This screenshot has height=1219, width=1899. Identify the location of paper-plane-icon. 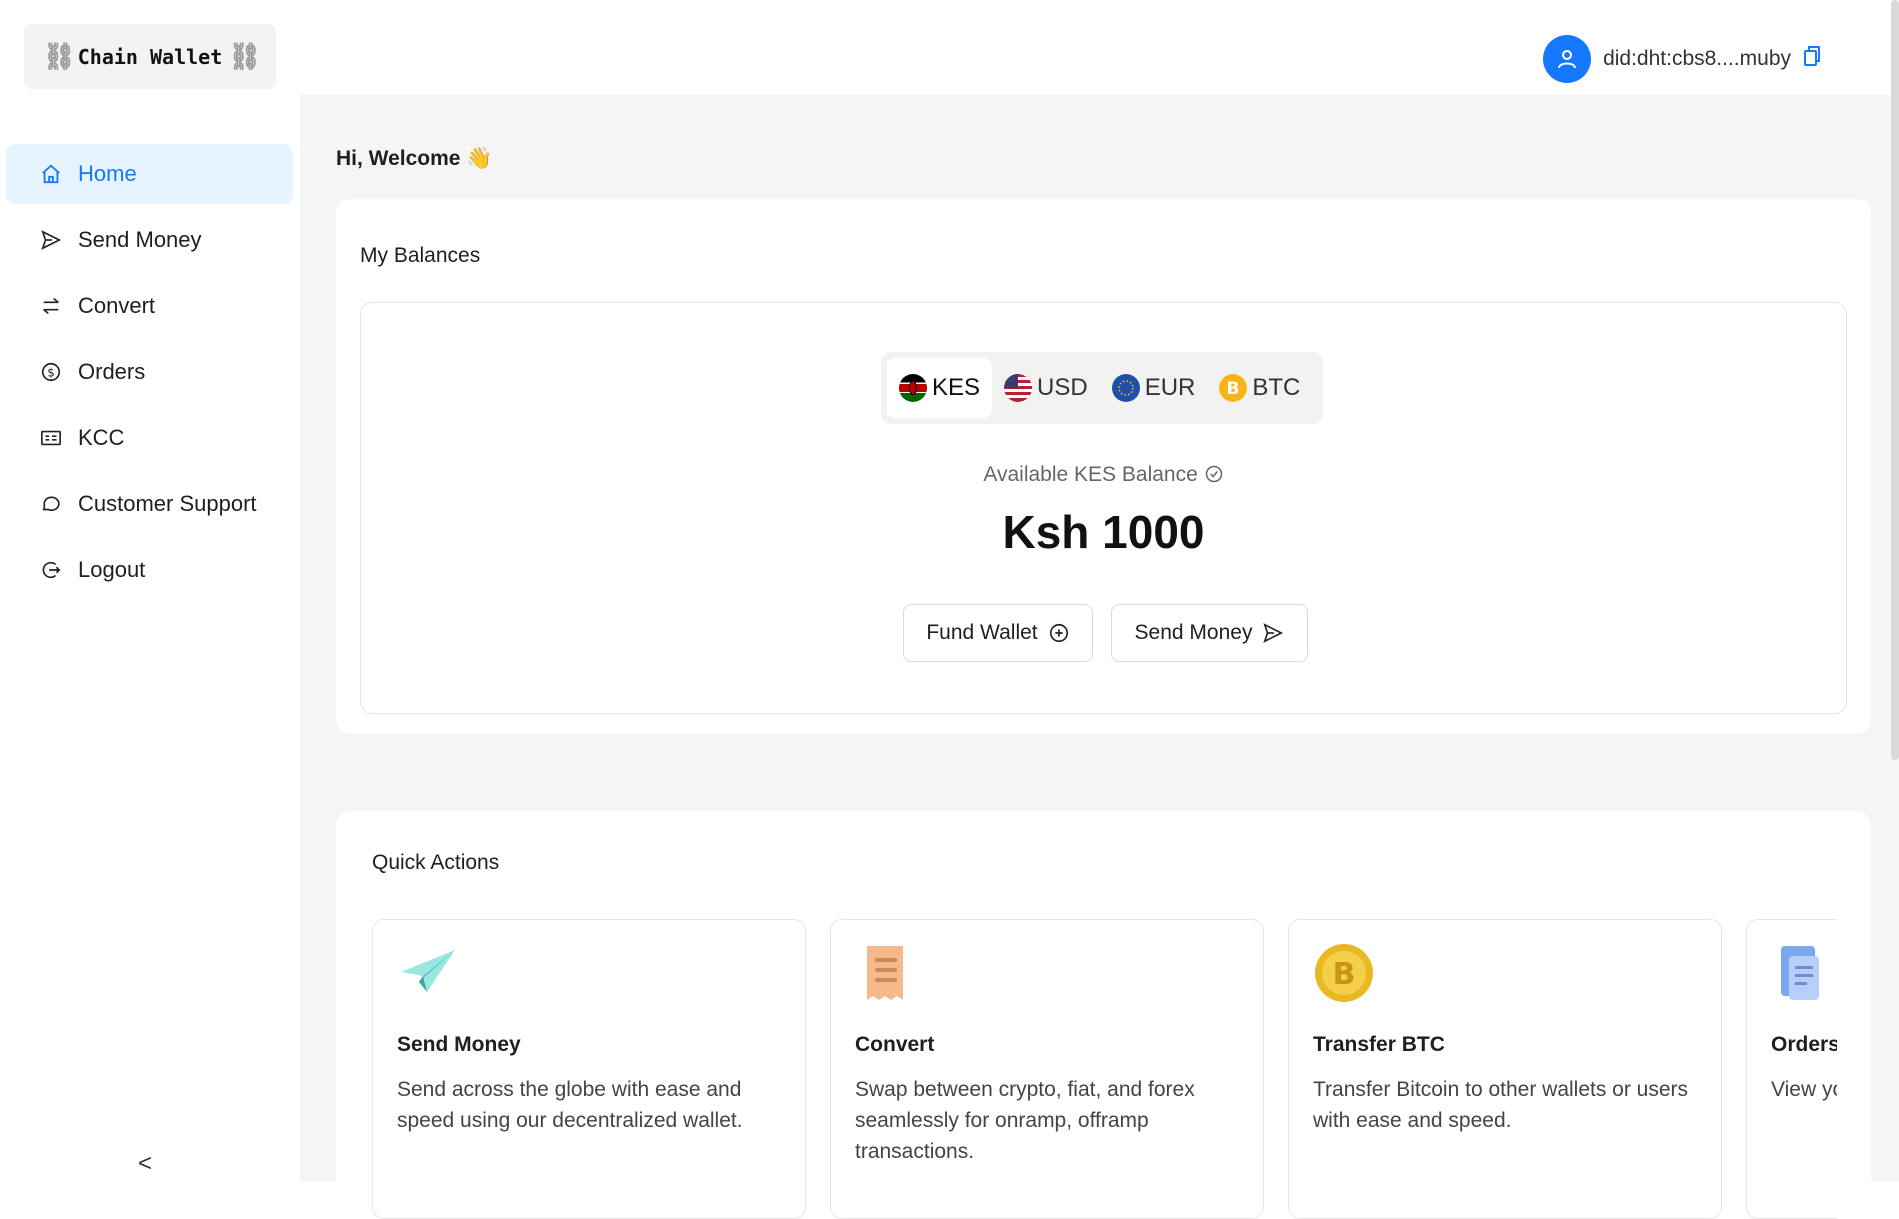
(428, 973).